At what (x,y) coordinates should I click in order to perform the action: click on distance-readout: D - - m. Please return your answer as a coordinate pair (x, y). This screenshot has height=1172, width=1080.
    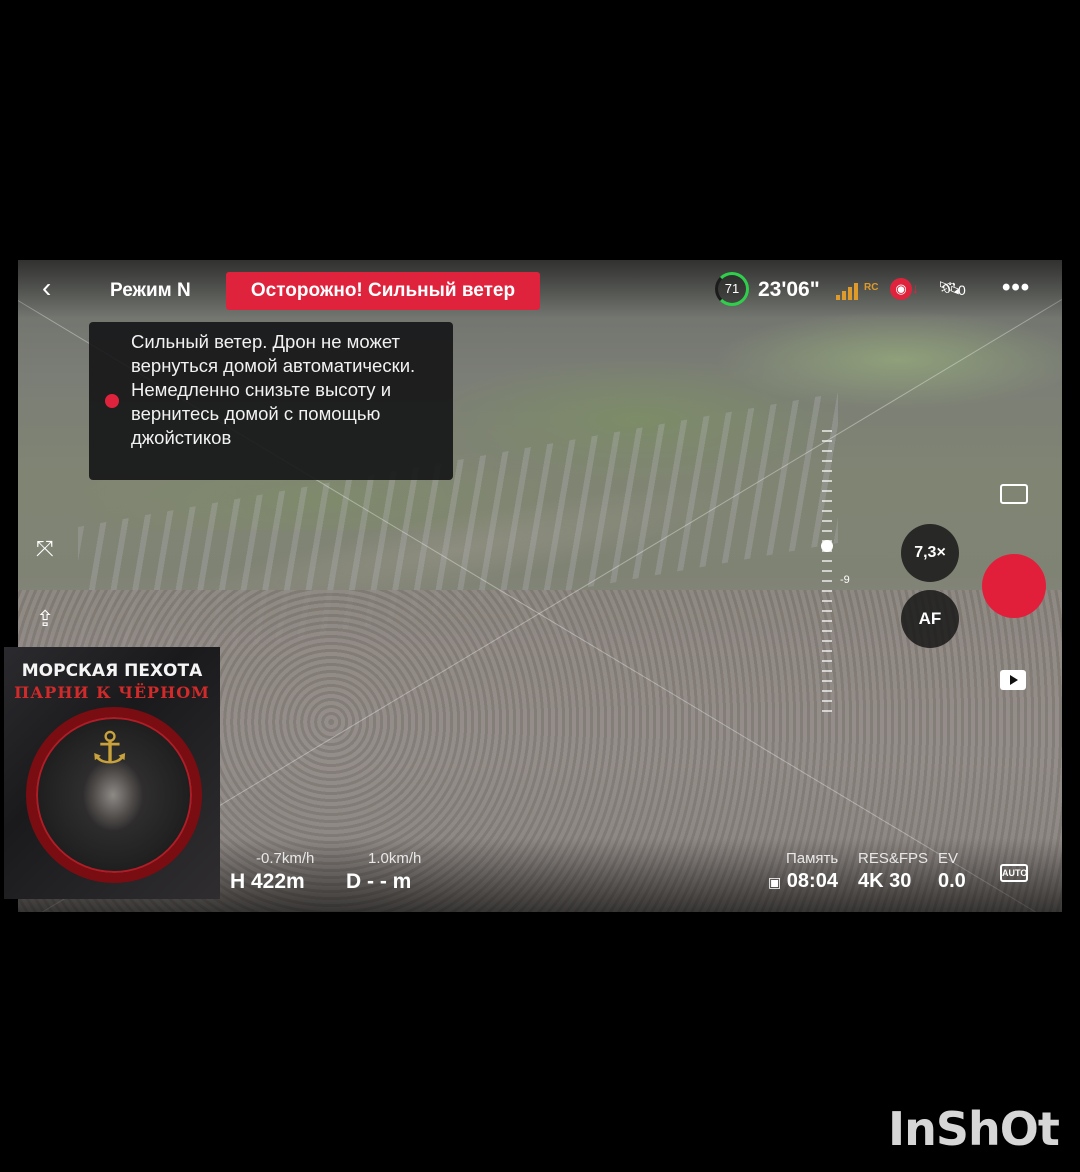
    Looking at the image, I should click on (379, 881).